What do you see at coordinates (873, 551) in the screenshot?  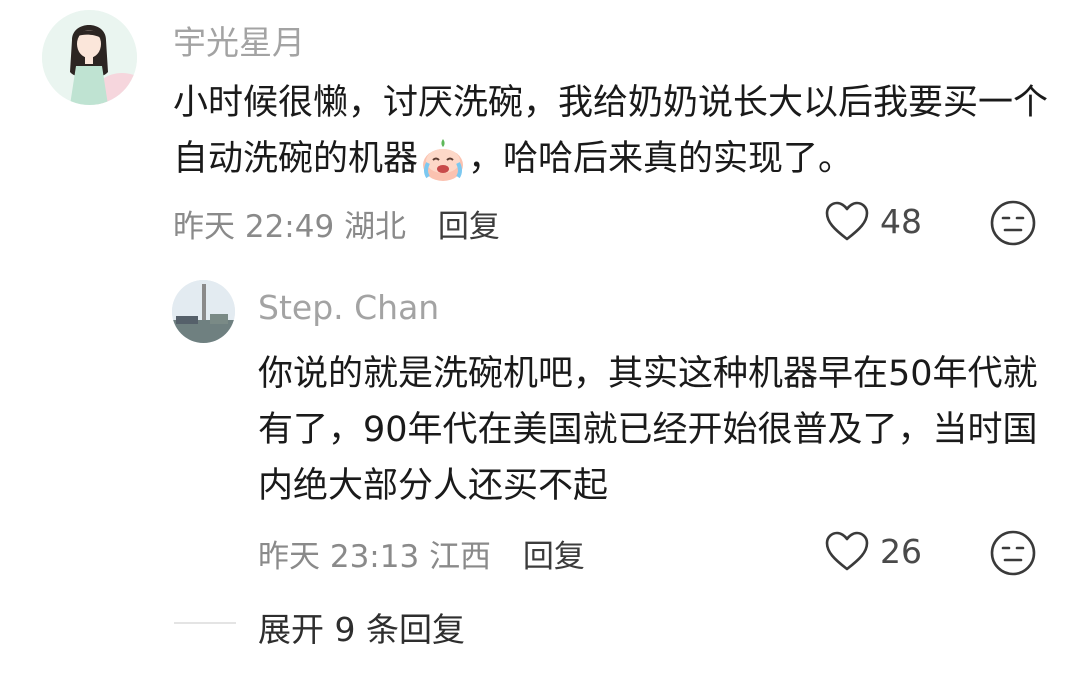 I see `reply-like-button: 26` at bounding box center [873, 551].